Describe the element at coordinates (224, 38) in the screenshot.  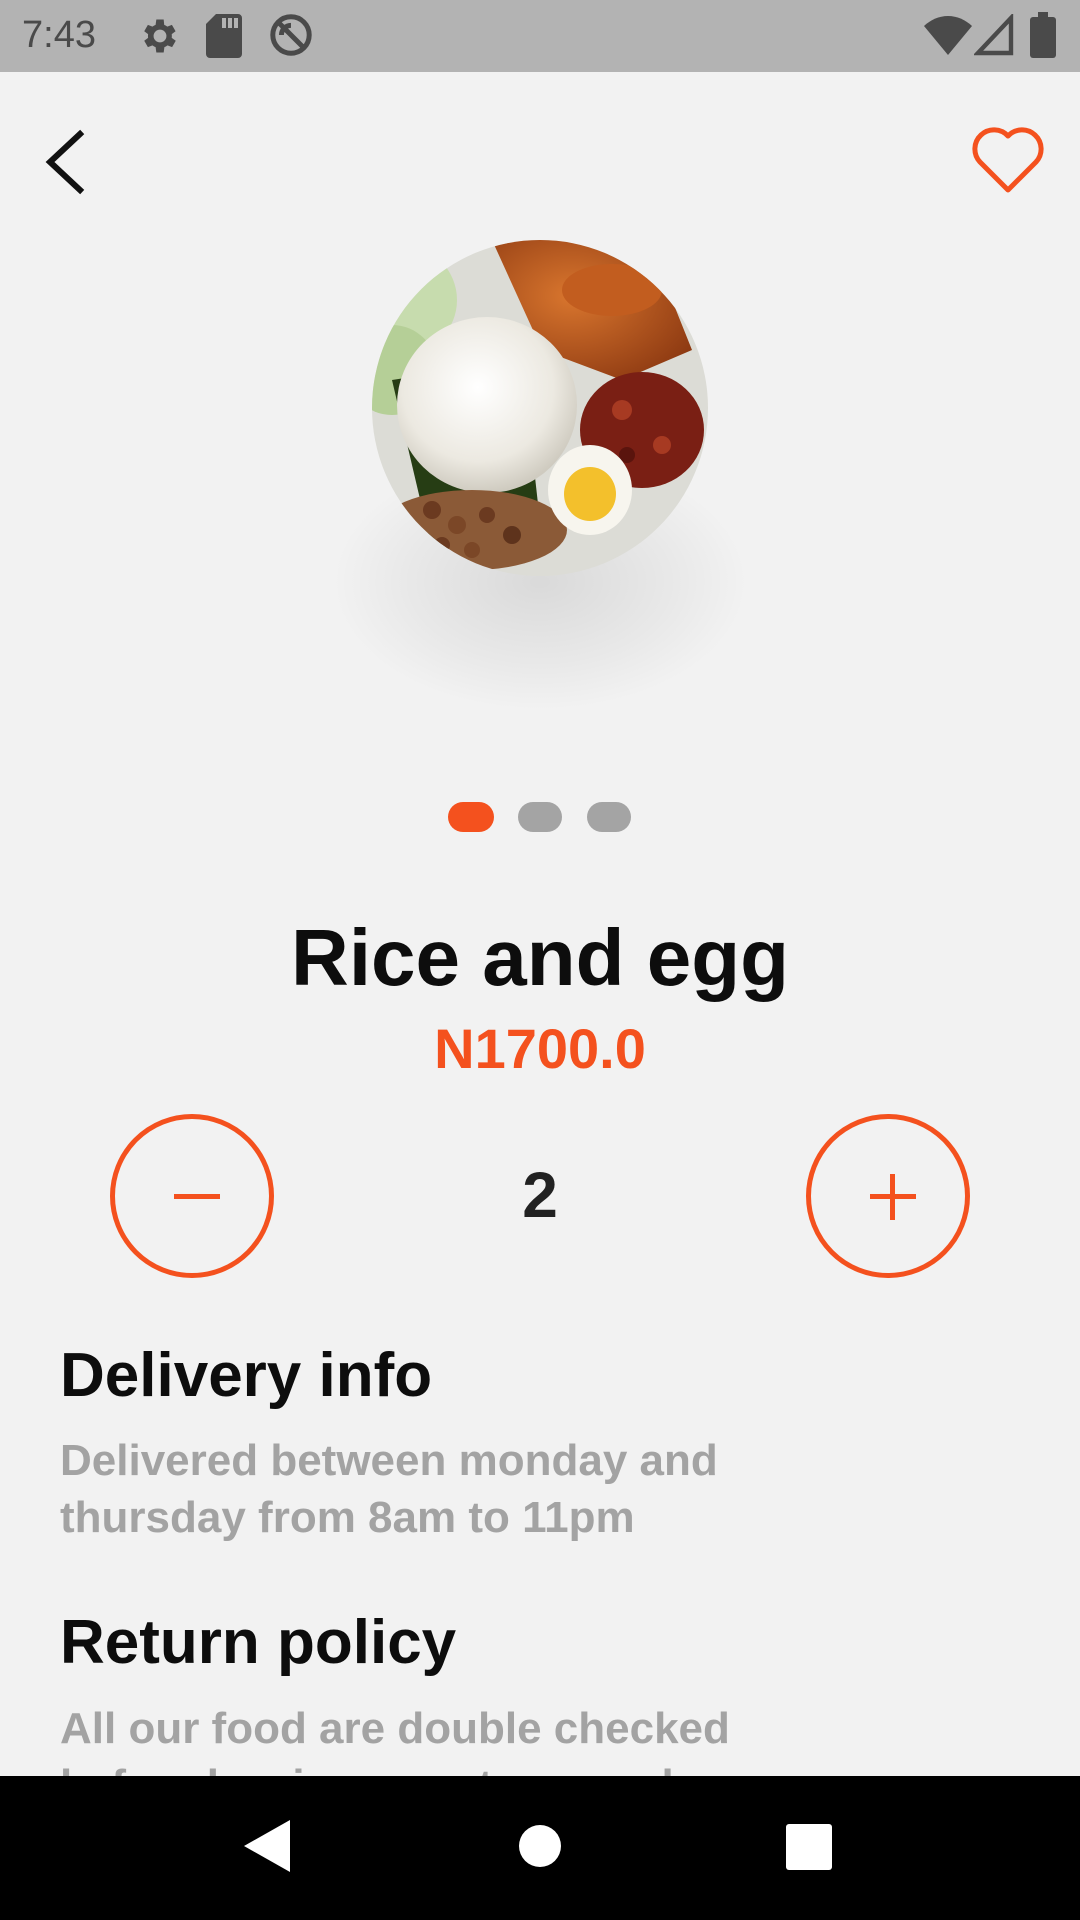
I see `sd-card-icon` at that location.